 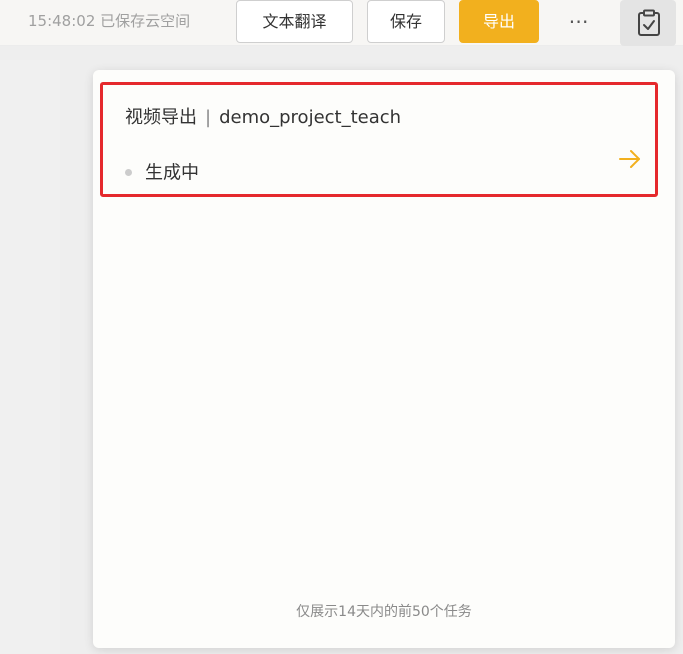 What do you see at coordinates (161, 117) in the screenshot?
I see `task-type: 视频导出` at bounding box center [161, 117].